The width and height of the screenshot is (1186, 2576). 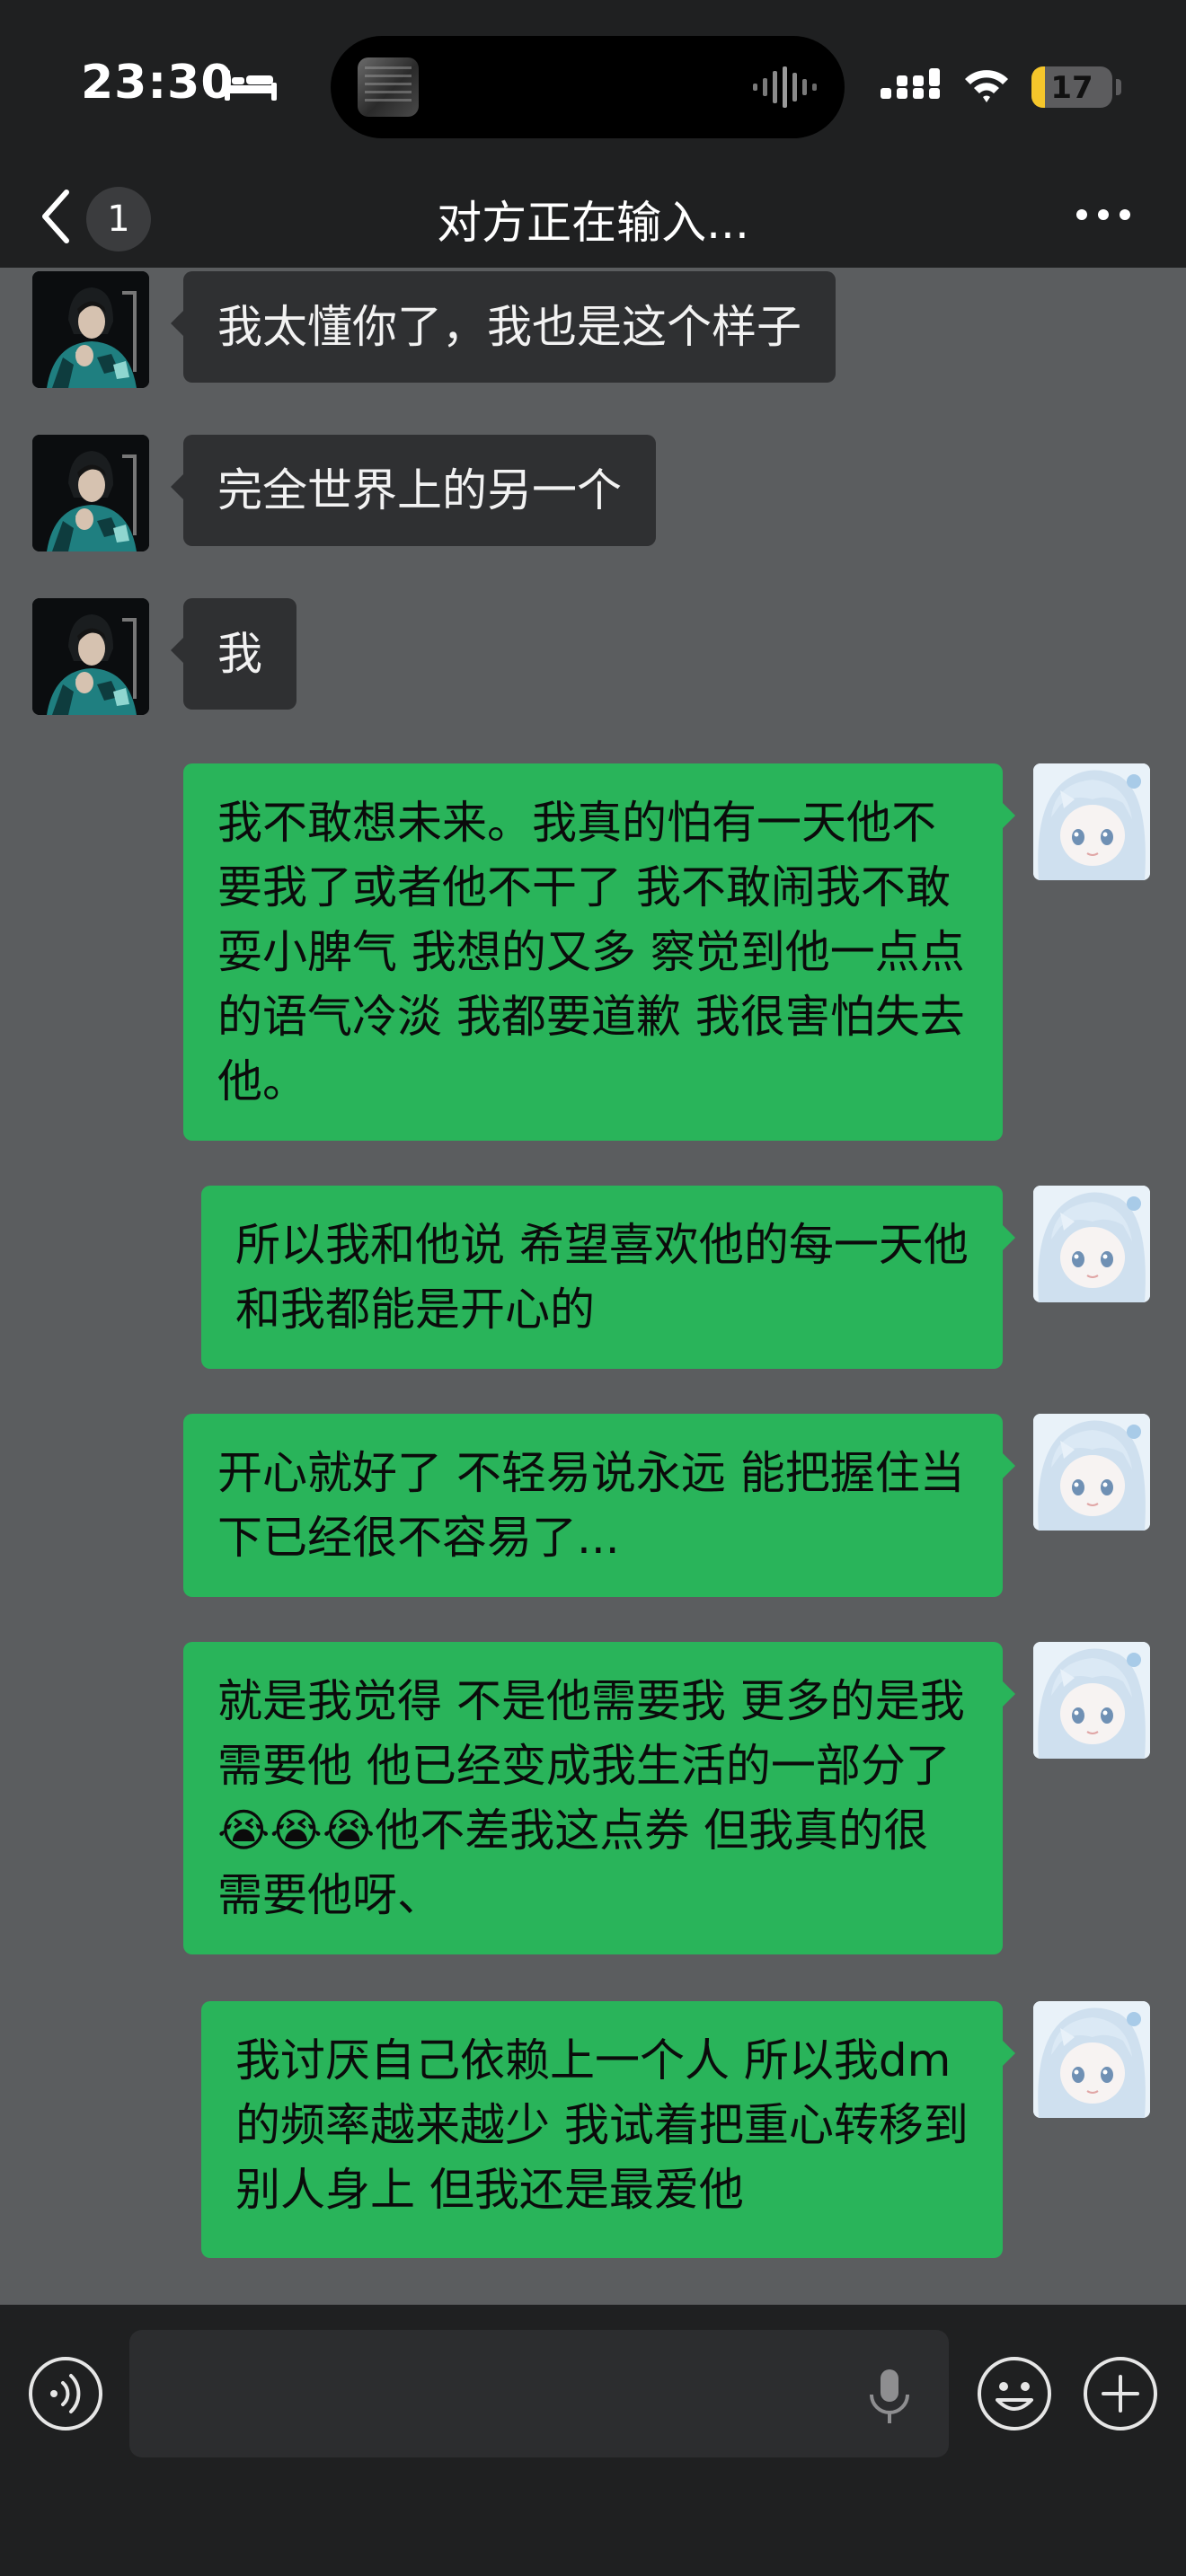 I want to click on emoji-icon, so click(x=1014, y=2393).